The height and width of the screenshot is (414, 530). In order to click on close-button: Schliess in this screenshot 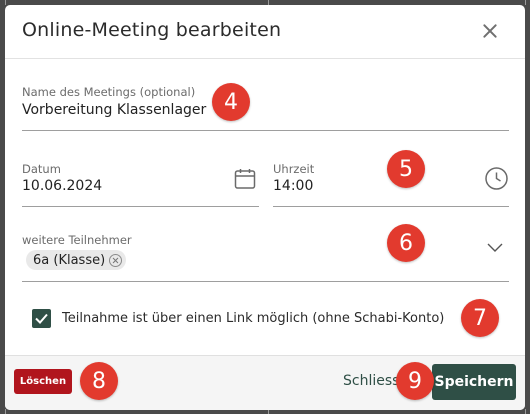, I will do `click(371, 381)`.